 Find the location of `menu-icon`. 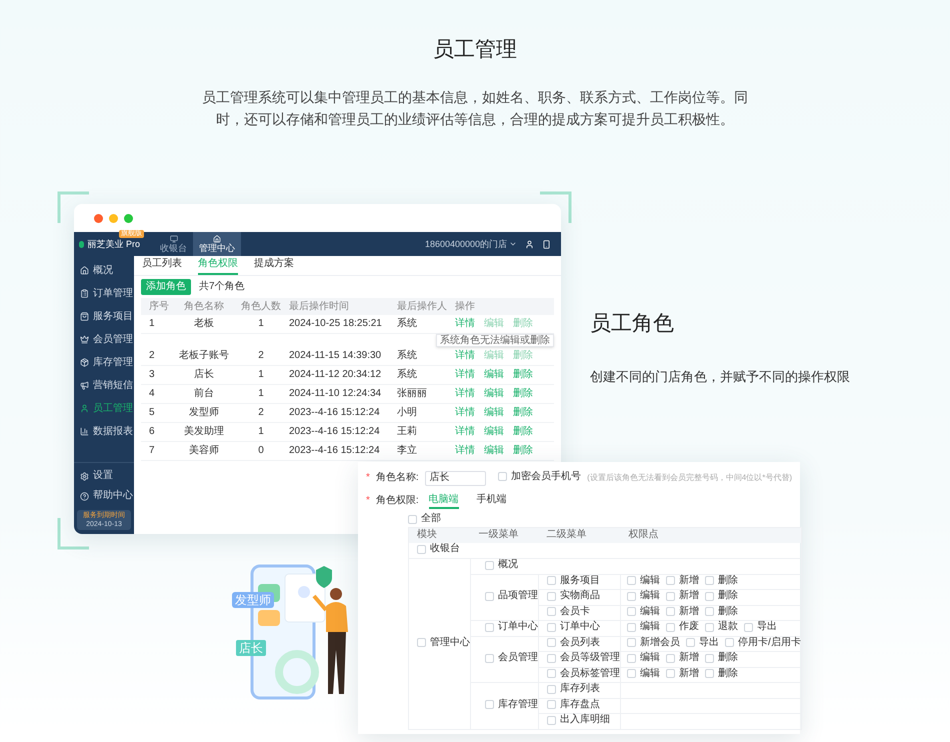

menu-icon is located at coordinates (84, 408).